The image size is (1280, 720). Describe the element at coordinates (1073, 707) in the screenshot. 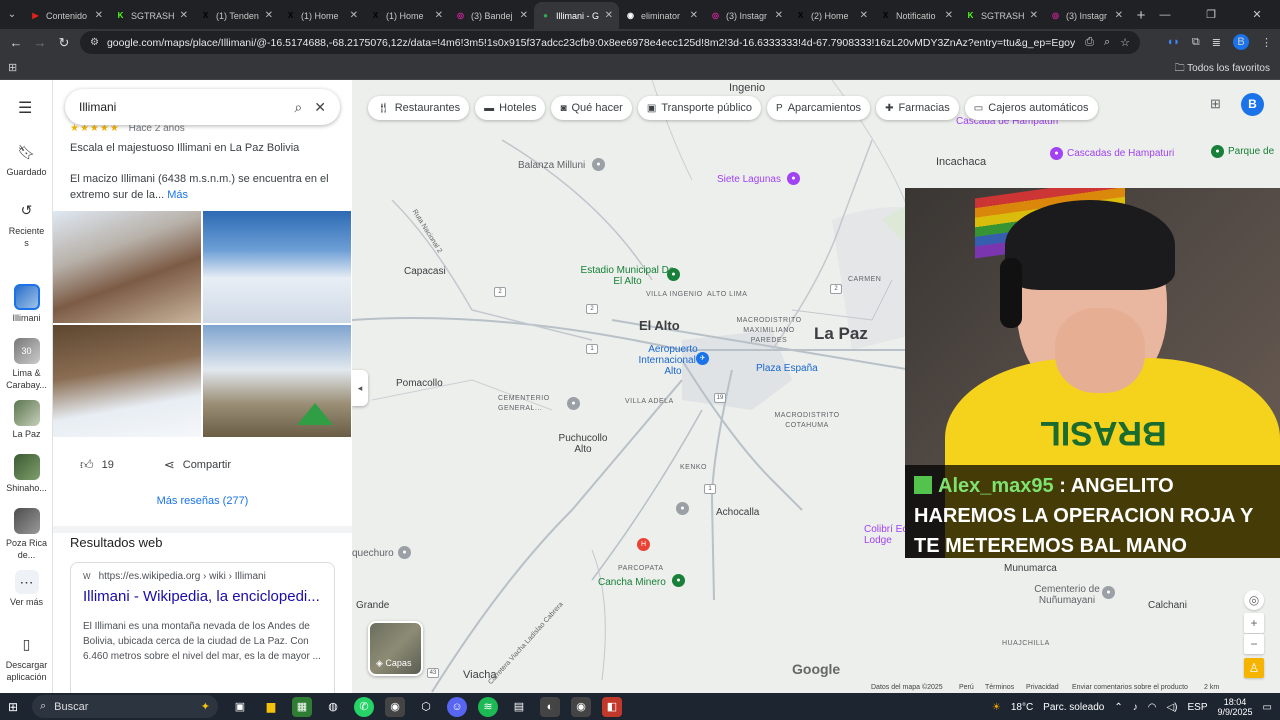

I see `weather-desc: Parc. soleado` at that location.